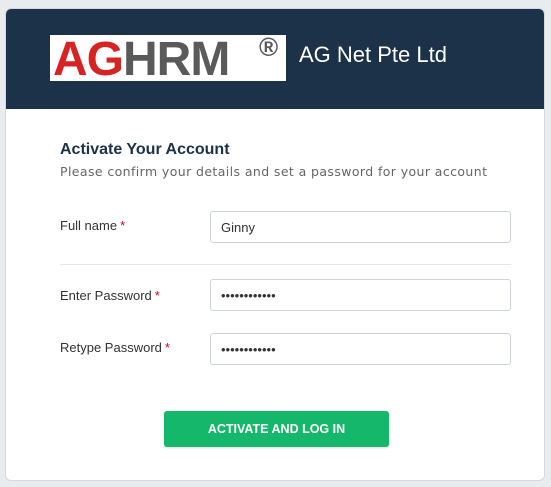 The width and height of the screenshot is (551, 487). I want to click on full-name-input, so click(360, 227).